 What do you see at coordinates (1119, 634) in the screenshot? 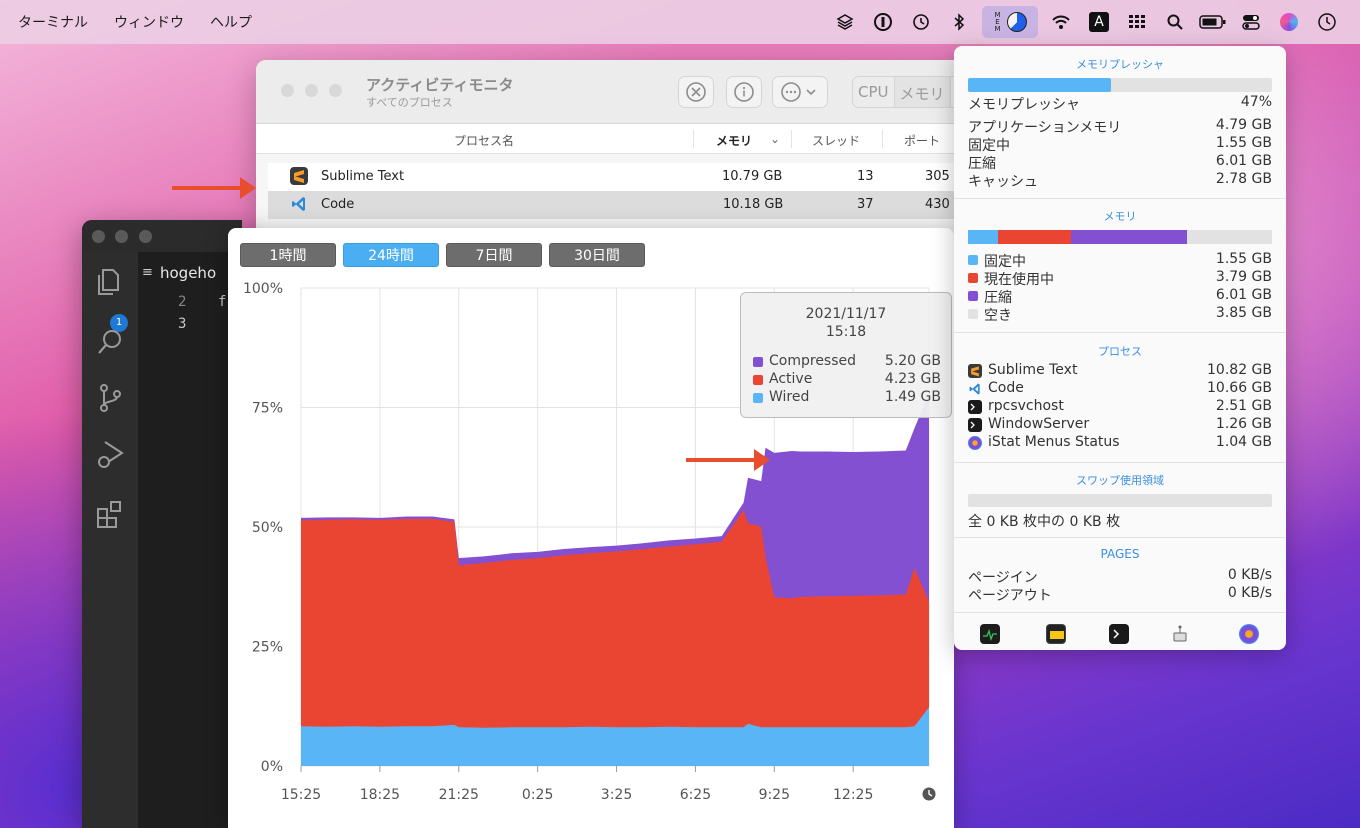
I see `terminal-app-icon` at bounding box center [1119, 634].